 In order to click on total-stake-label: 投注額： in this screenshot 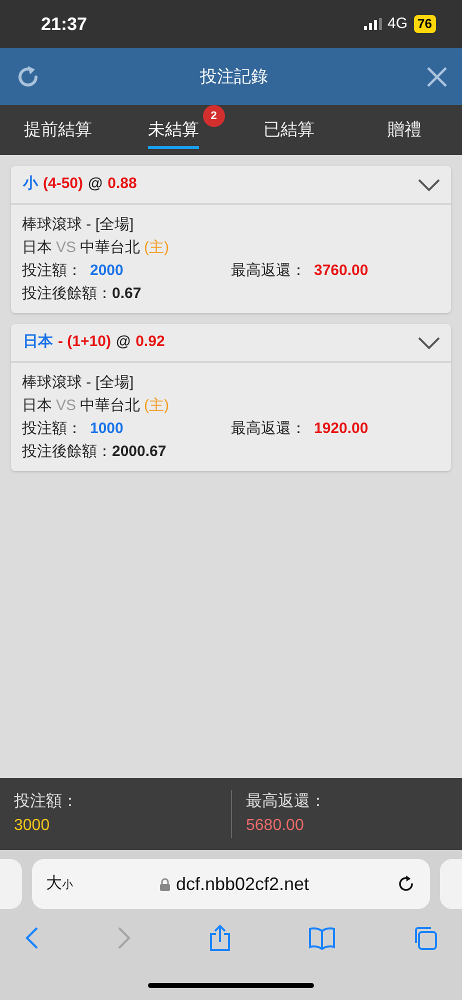, I will do `click(46, 802)`.